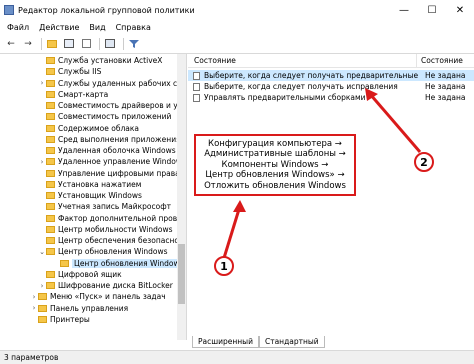  What do you see at coordinates (115, 117) in the screenshot?
I see `tree-item-label: Совместимость приложений` at bounding box center [115, 117].